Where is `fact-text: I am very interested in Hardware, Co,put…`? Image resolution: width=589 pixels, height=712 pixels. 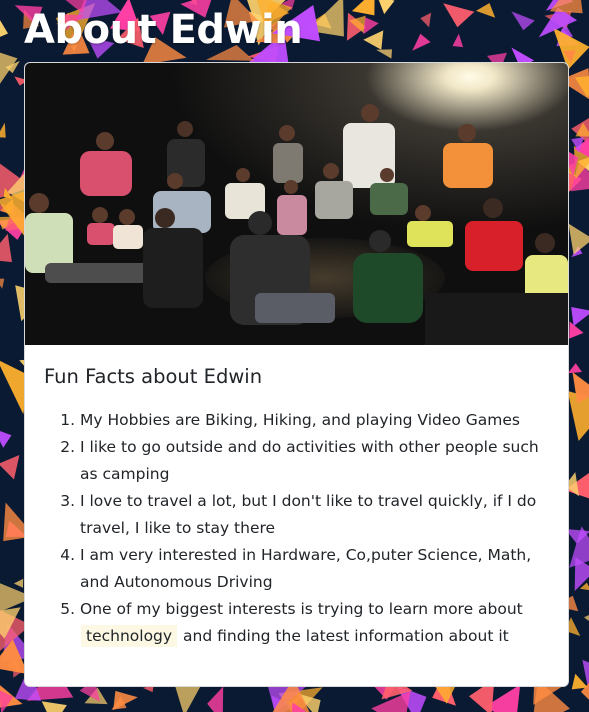
fact-text: I am very interested in Hardware, Co,put… is located at coordinates (306, 568).